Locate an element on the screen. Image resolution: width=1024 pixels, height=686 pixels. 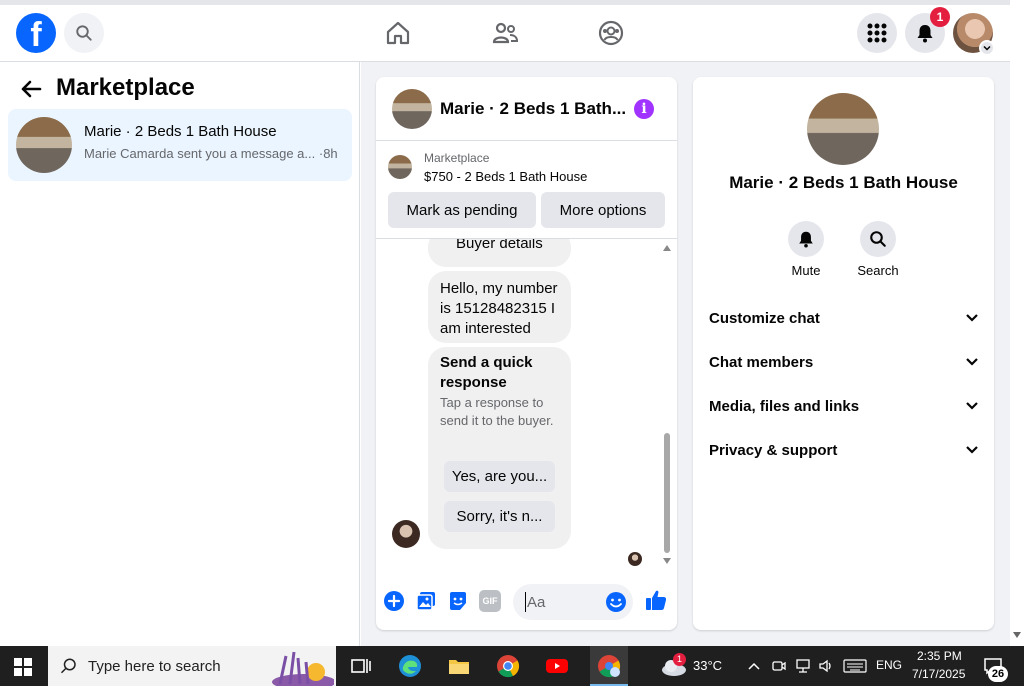
clock-date: 7/17/2025 is located at coordinates (938, 674).